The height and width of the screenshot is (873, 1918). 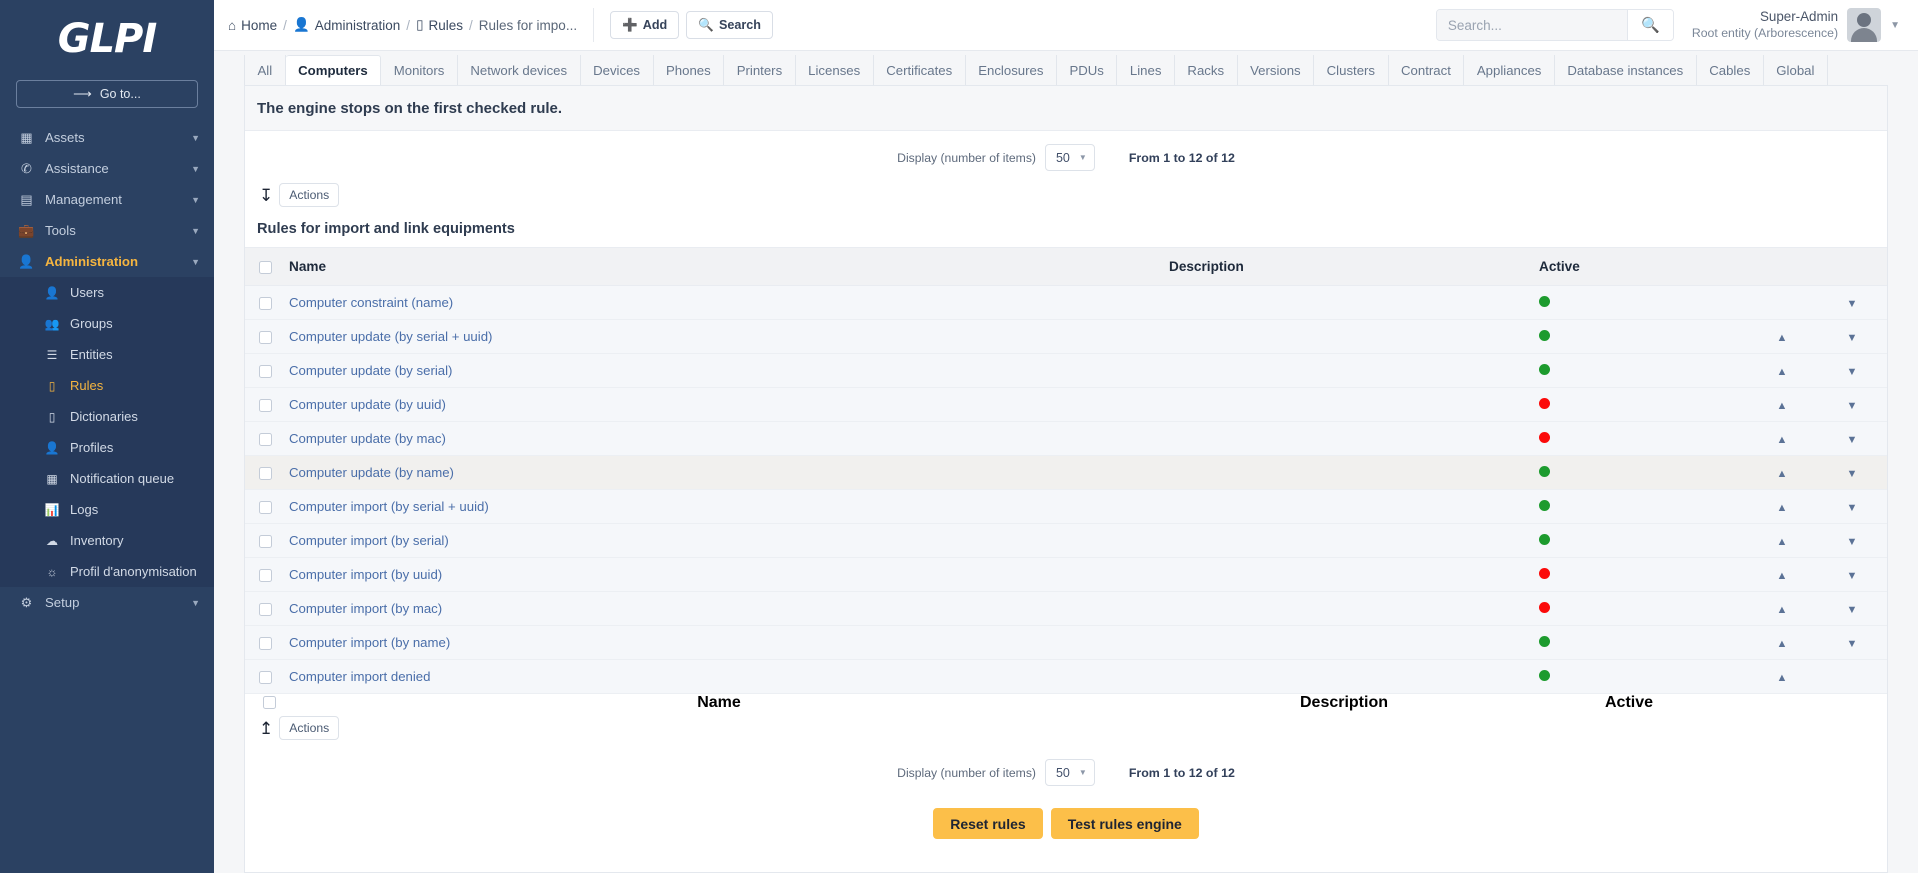 What do you see at coordinates (760, 70) in the screenshot?
I see `tab-printers: Printers` at bounding box center [760, 70].